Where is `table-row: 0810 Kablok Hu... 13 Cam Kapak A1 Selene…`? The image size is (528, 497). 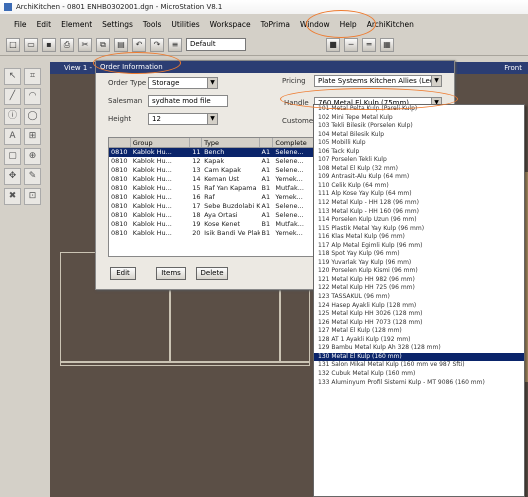
table-row: 0810 Kablok Hu... 13 Cam Kapak A1 Selene… is located at coordinates (212, 170).